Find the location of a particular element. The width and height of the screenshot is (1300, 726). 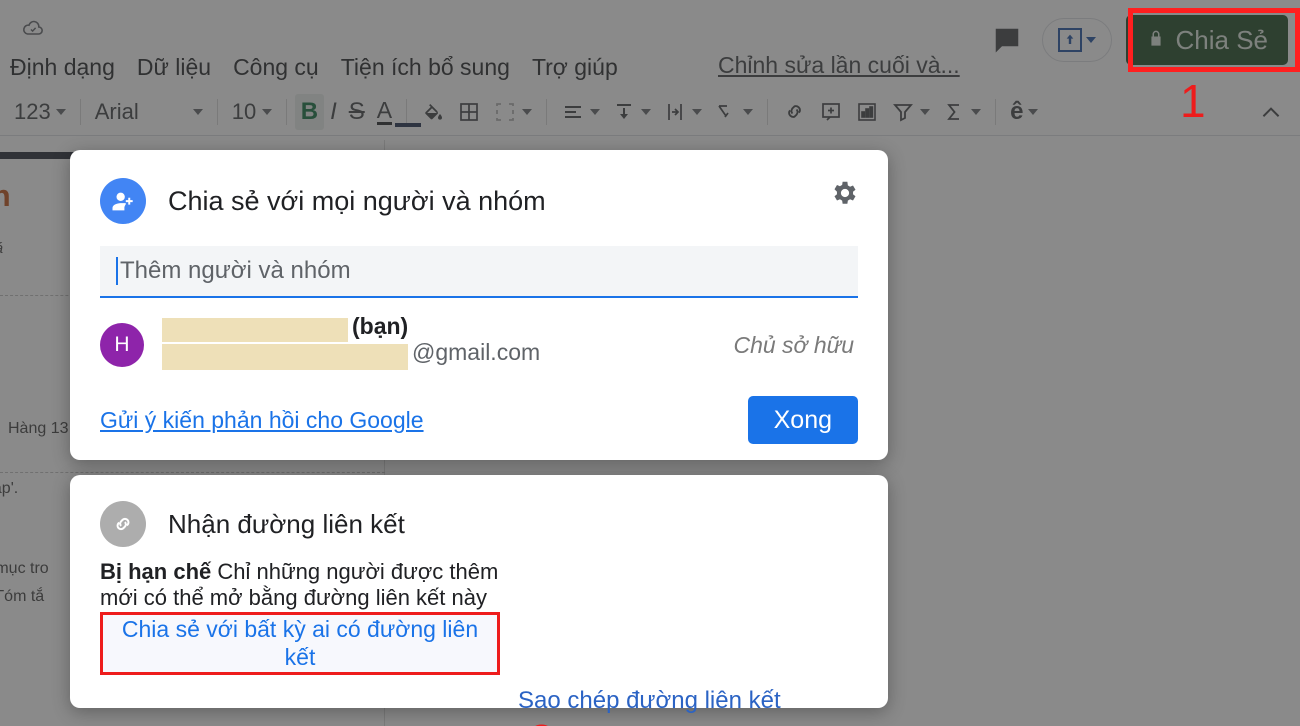

search-input: Thêm người và nhóm is located at coordinates (479, 272).